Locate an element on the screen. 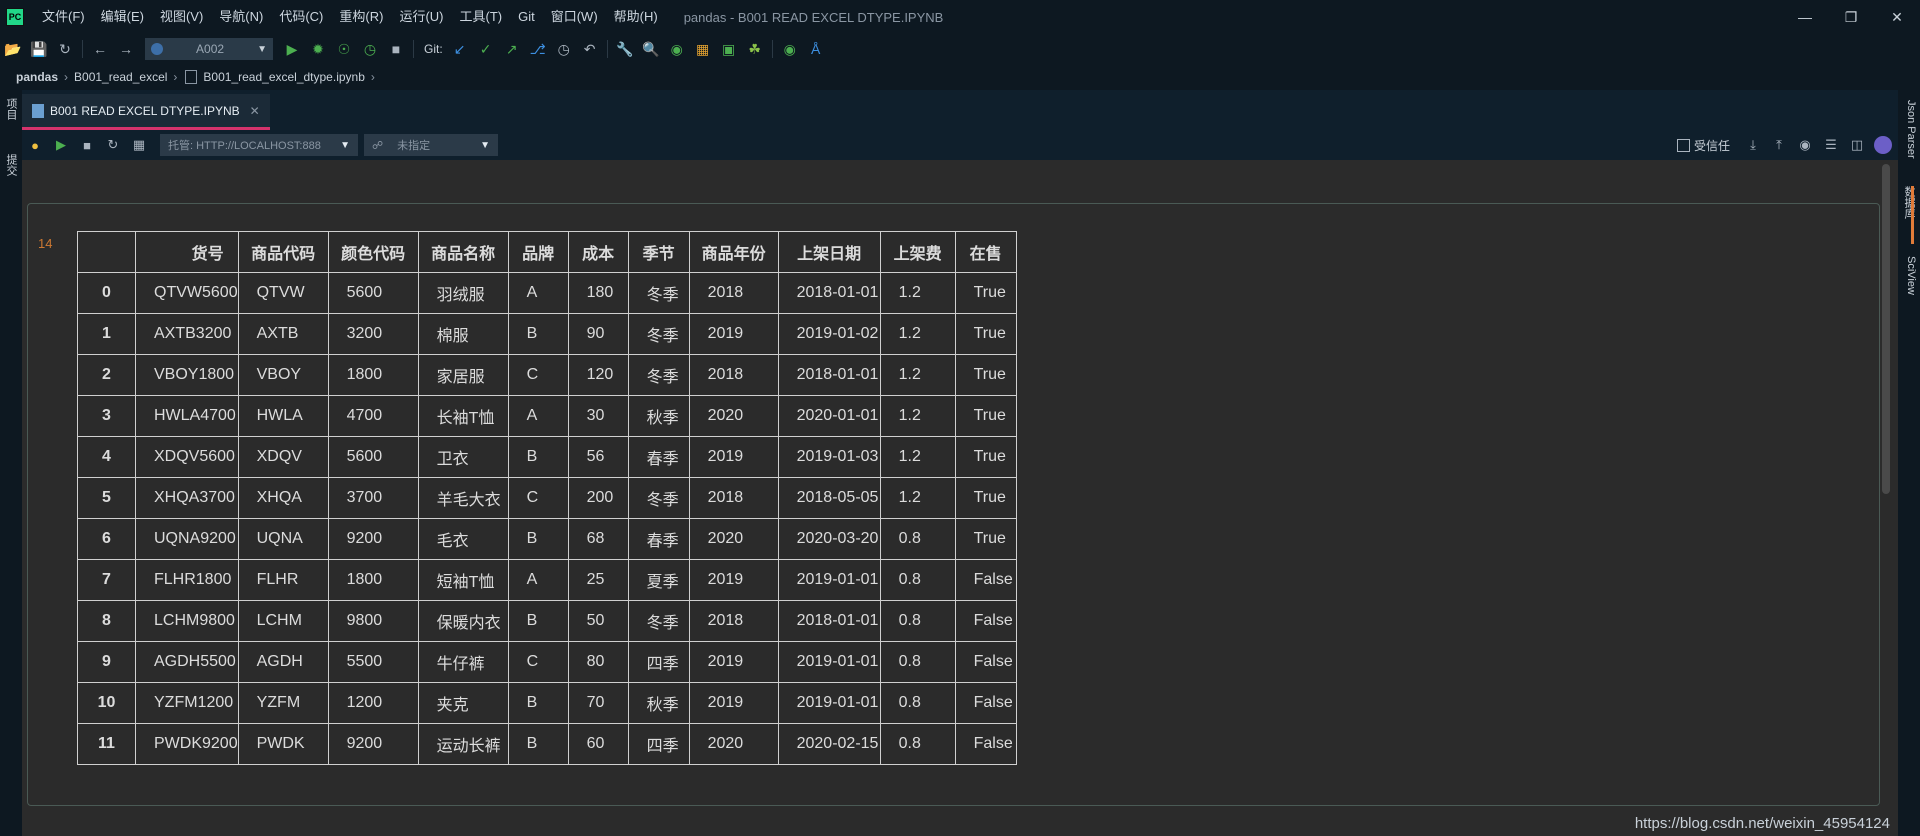 This screenshot has width=1920, height=836. structure-icon: ▦ is located at coordinates (703, 49).